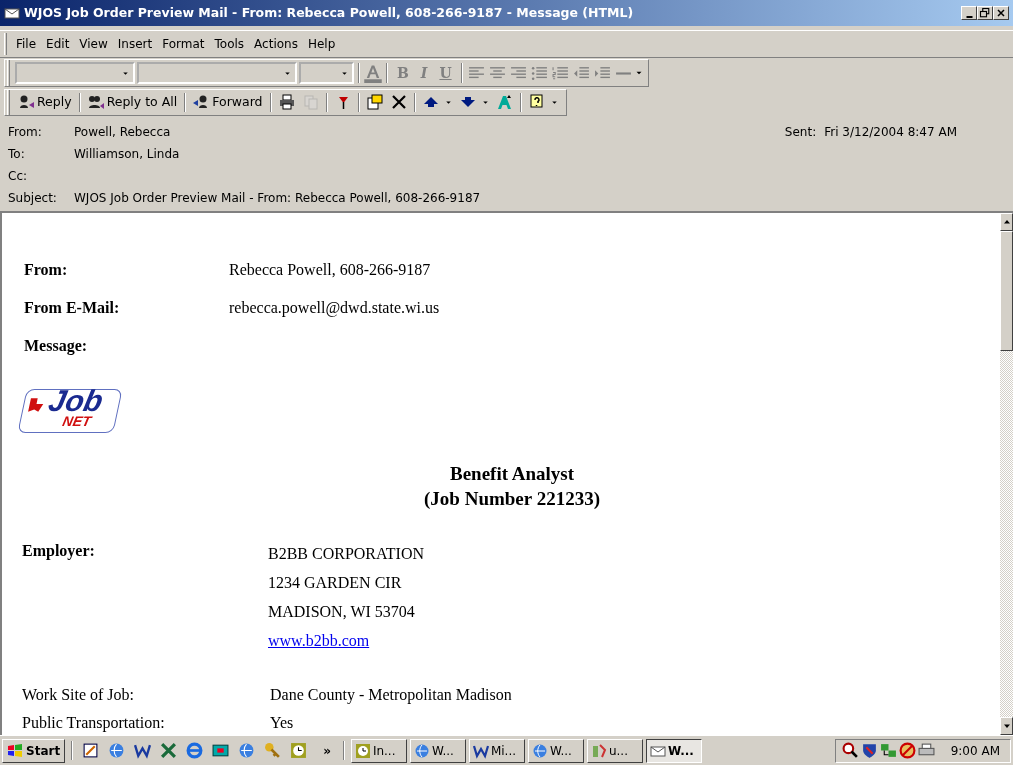 The height and width of the screenshot is (765, 1013). Describe the element at coordinates (969, 16) in the screenshot. I see `minimize-icon` at that location.